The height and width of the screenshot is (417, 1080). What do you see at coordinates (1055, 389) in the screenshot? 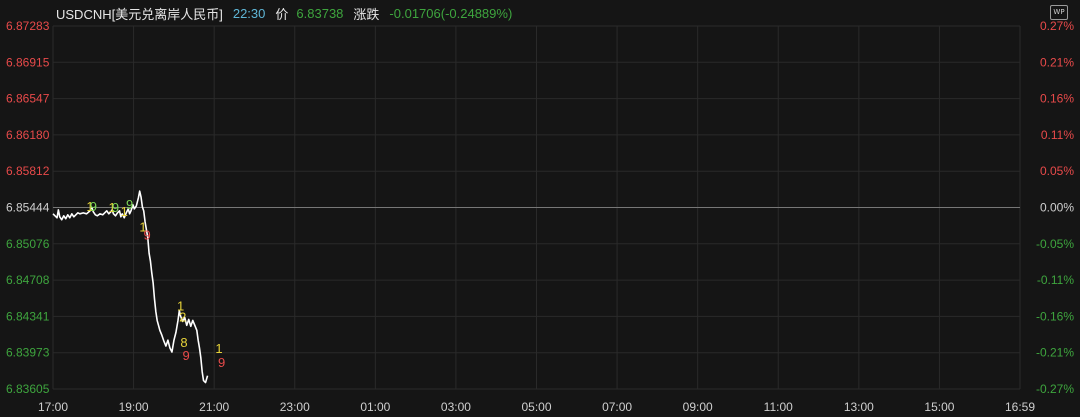
I see `y-tick-label-right: -0.27%` at bounding box center [1055, 389].